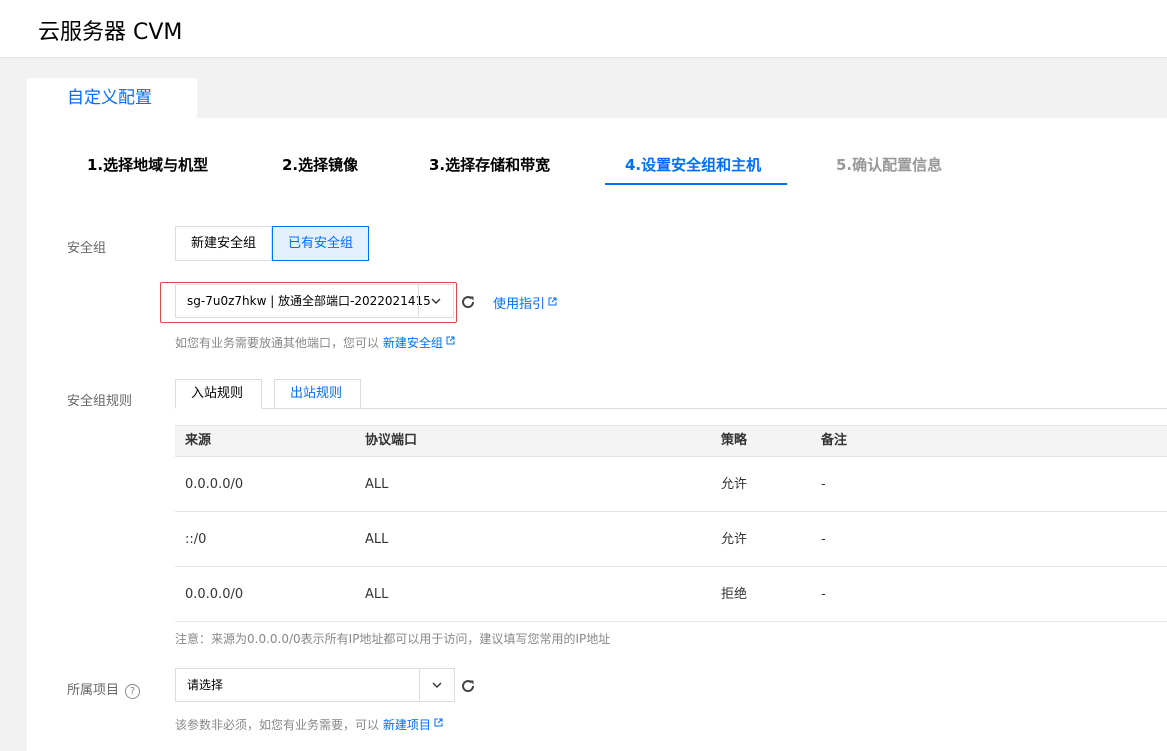 Image resolution: width=1167 pixels, height=751 pixels. I want to click on column-header-source: 来源, so click(198, 440).